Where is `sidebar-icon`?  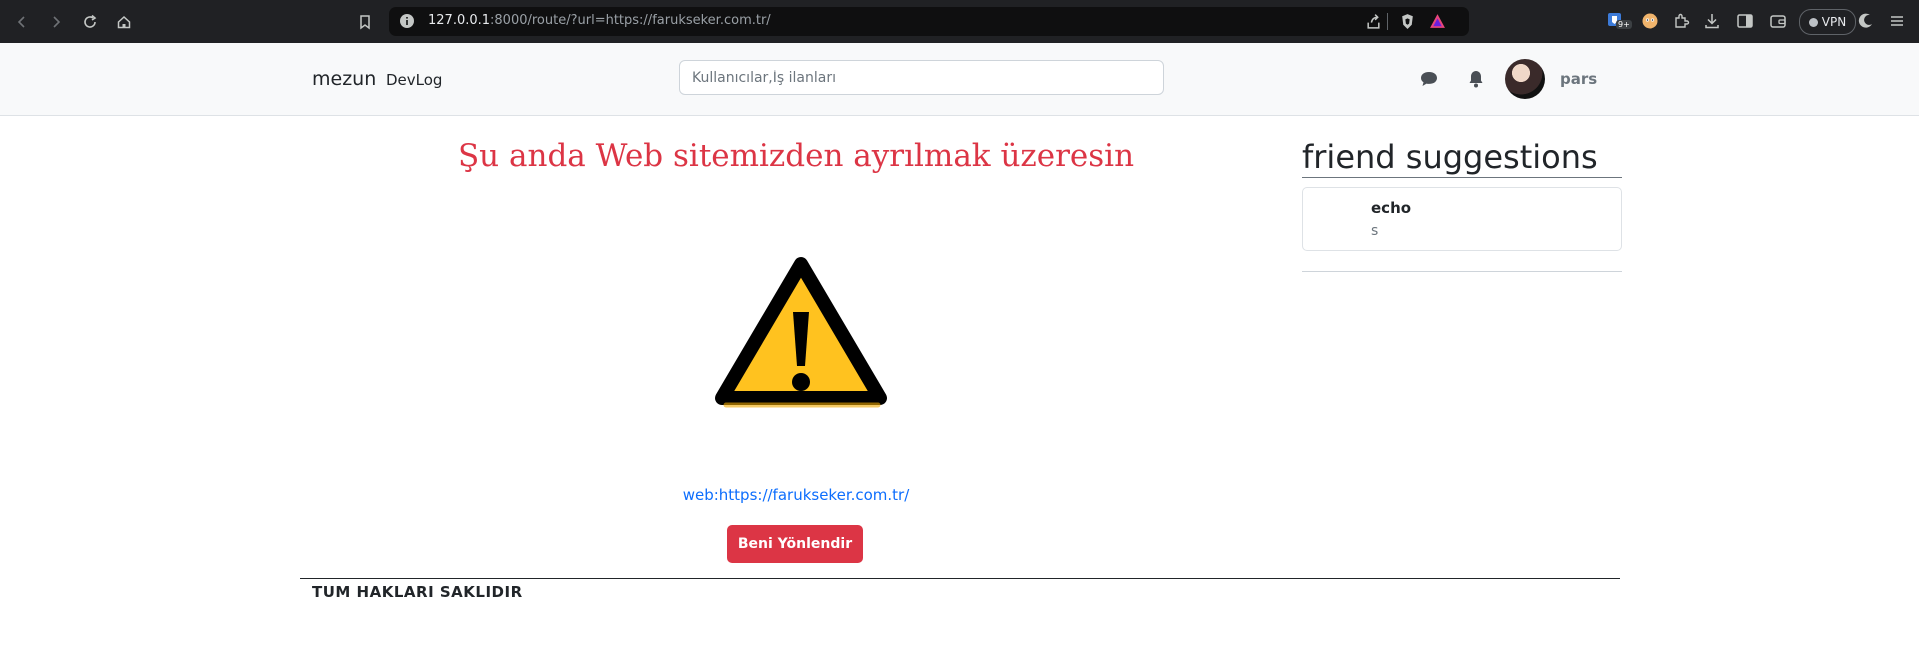 sidebar-icon is located at coordinates (1745, 21).